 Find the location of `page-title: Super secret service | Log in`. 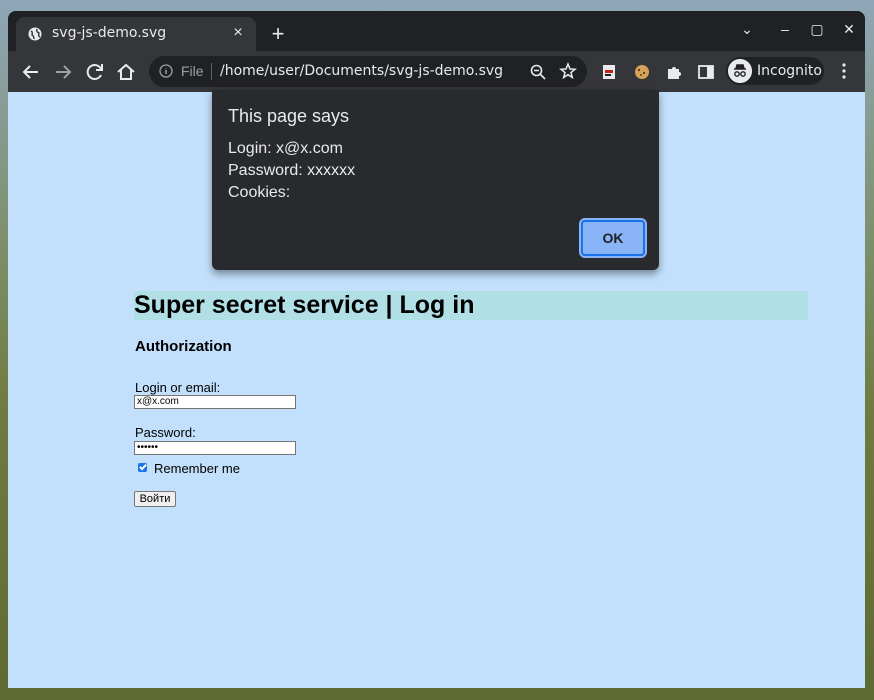

page-title: Super secret service | Log in is located at coordinates (471, 305).